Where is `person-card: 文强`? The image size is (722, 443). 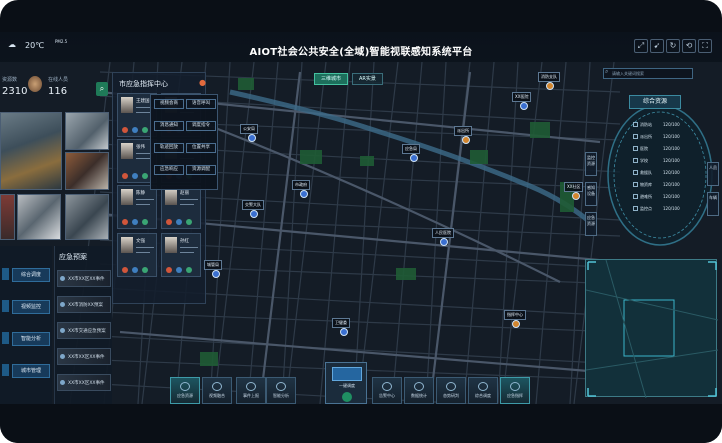
person-card: 文强 is located at coordinates (137, 255).